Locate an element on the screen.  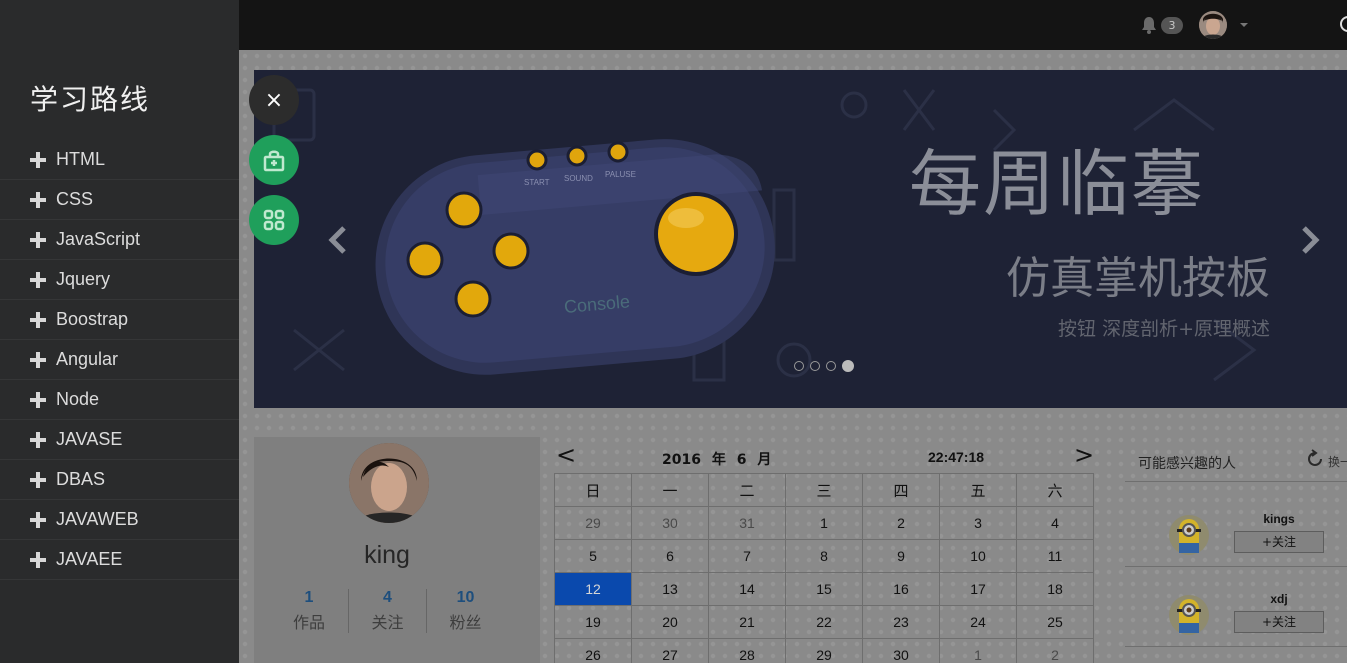
calendar-day-today: 12 is located at coordinates (593, 589).